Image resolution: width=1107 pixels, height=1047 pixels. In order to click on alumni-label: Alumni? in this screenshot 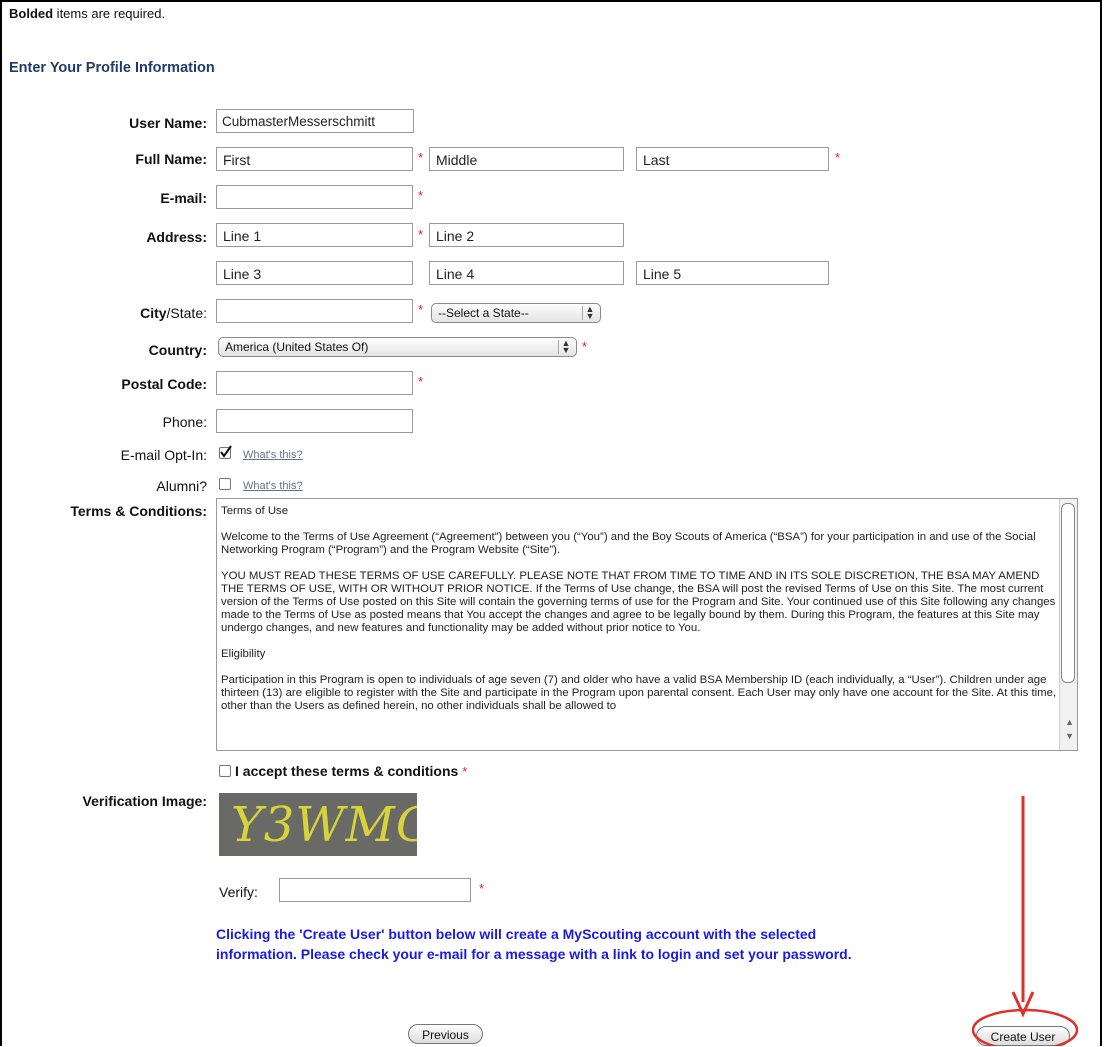, I will do `click(181, 486)`.